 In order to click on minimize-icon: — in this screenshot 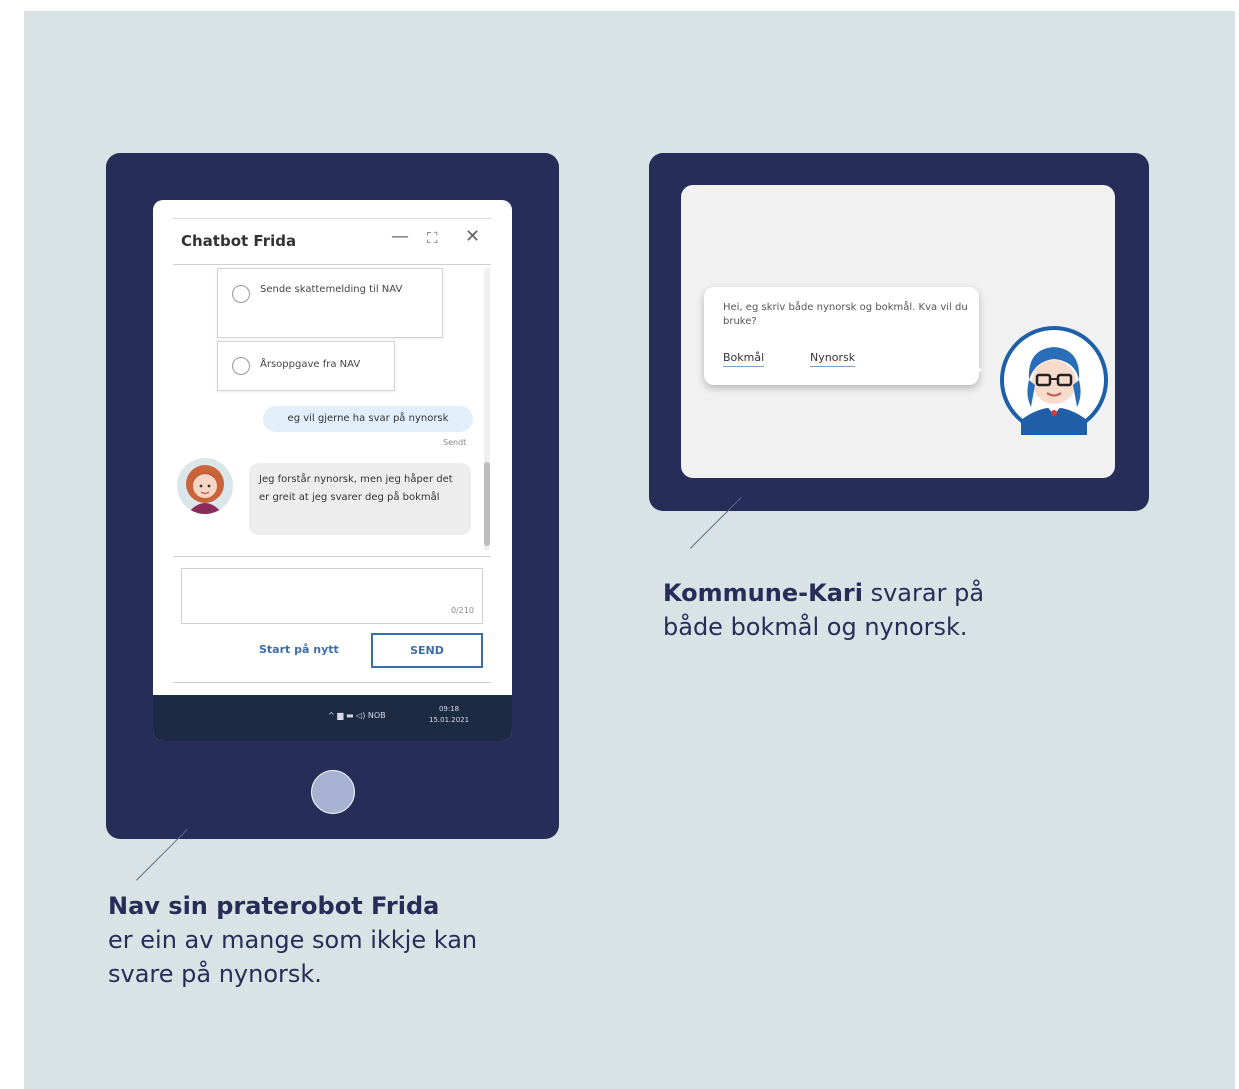, I will do `click(400, 237)`.